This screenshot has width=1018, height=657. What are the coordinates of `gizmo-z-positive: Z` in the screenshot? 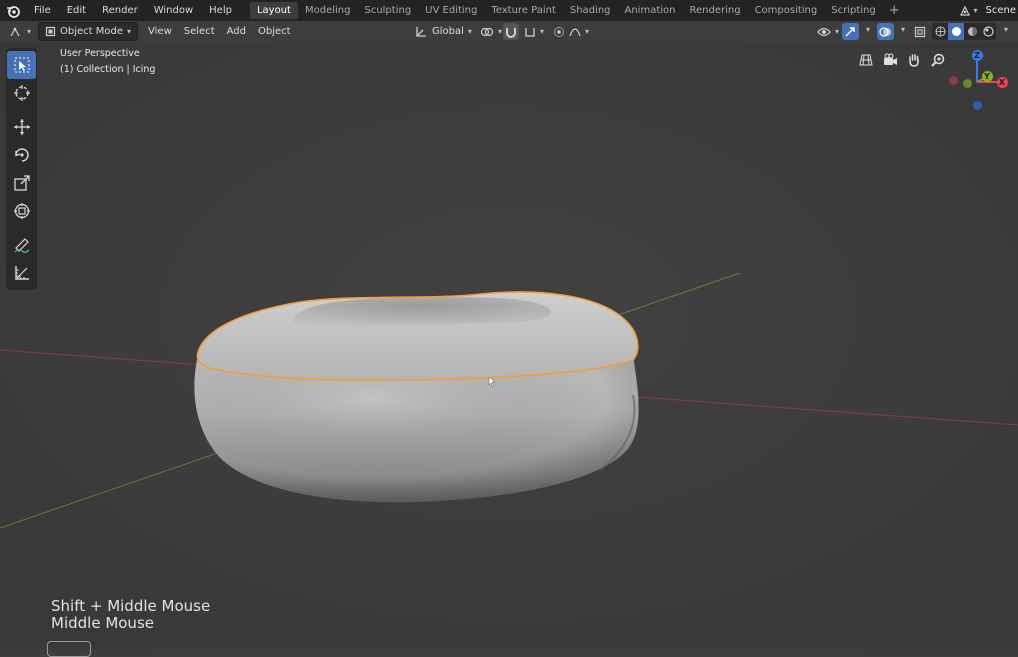 It's located at (977, 55).